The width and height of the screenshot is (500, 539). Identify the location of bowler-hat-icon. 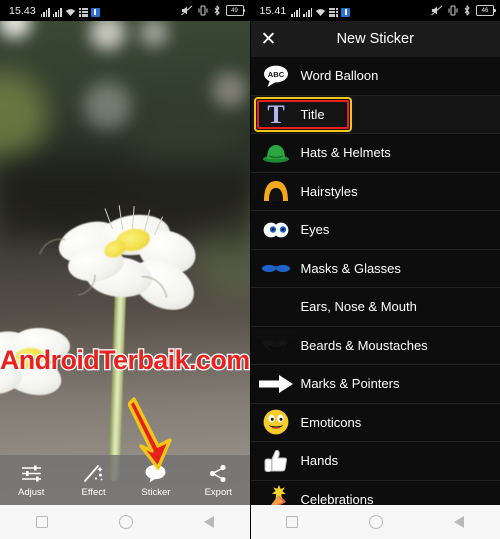
(276, 153).